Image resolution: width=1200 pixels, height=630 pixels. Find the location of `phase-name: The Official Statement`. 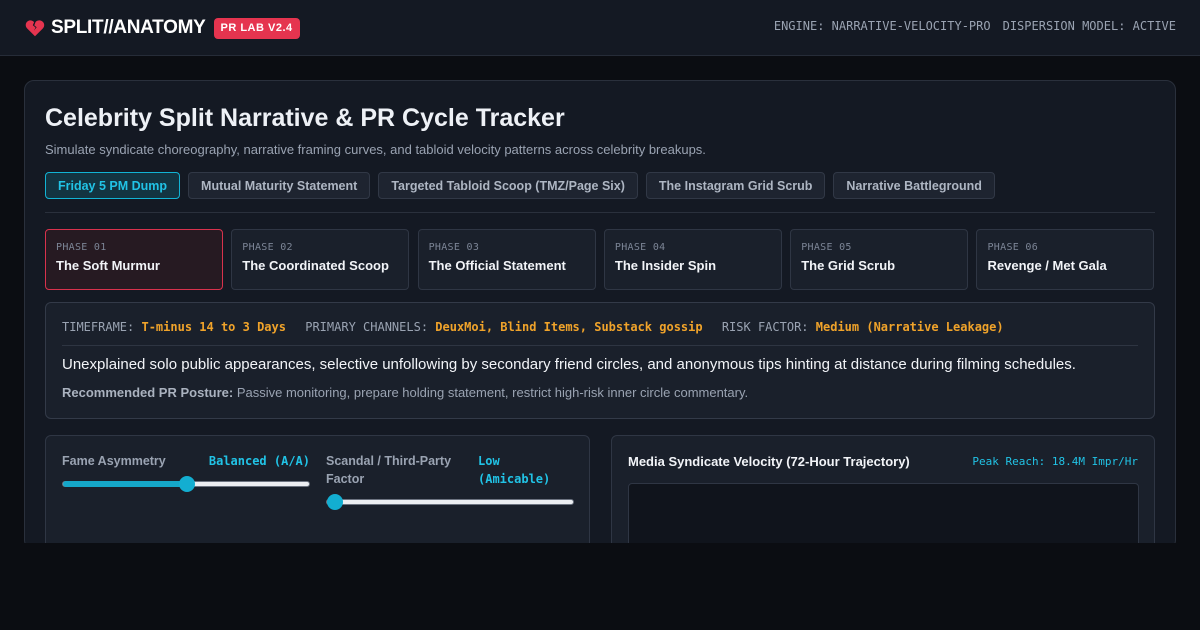

phase-name: The Official Statement is located at coordinates (497, 265).